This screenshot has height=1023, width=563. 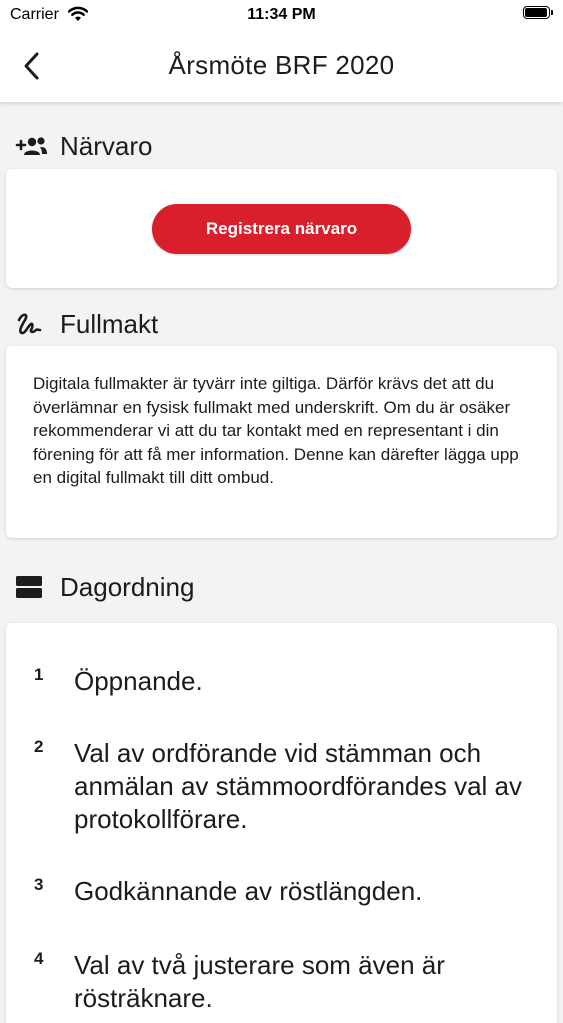 I want to click on page-title: Årsmöte BRF 2020, so click(x=281, y=65).